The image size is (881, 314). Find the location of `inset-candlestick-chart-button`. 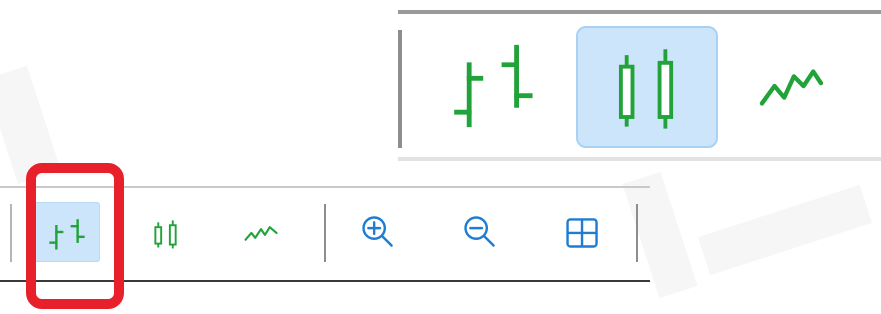

inset-candlestick-chart-button is located at coordinates (647, 87).